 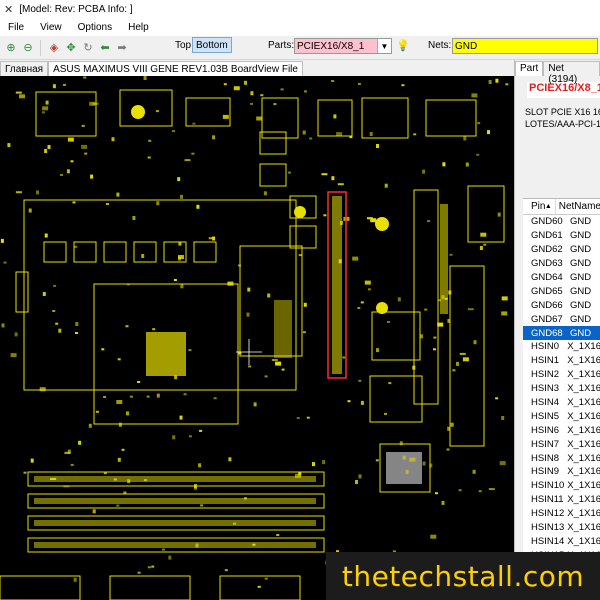 I want to click on zoom-out-icon: ⊖, so click(x=28, y=48).